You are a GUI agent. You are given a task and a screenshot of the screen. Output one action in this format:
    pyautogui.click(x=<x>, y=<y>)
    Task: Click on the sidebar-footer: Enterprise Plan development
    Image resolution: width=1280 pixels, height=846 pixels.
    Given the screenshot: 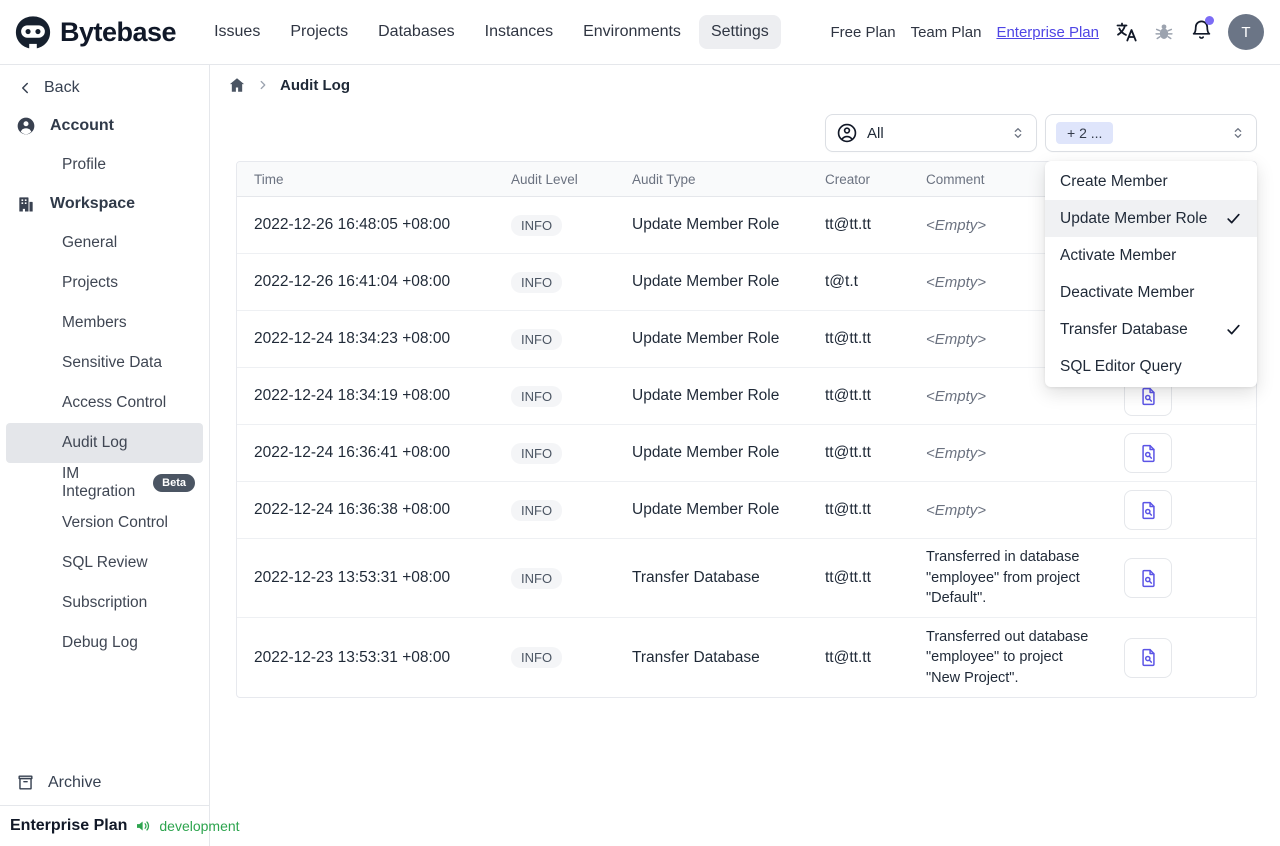 What is the action you would take?
    pyautogui.click(x=120, y=825)
    